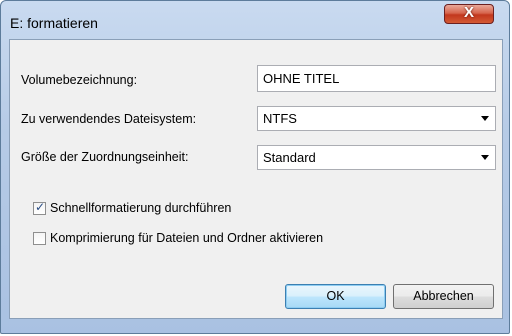 The width and height of the screenshot is (512, 336). What do you see at coordinates (140, 208) in the screenshot?
I see `quick-format-label: Schnellformatierung durchführen` at bounding box center [140, 208].